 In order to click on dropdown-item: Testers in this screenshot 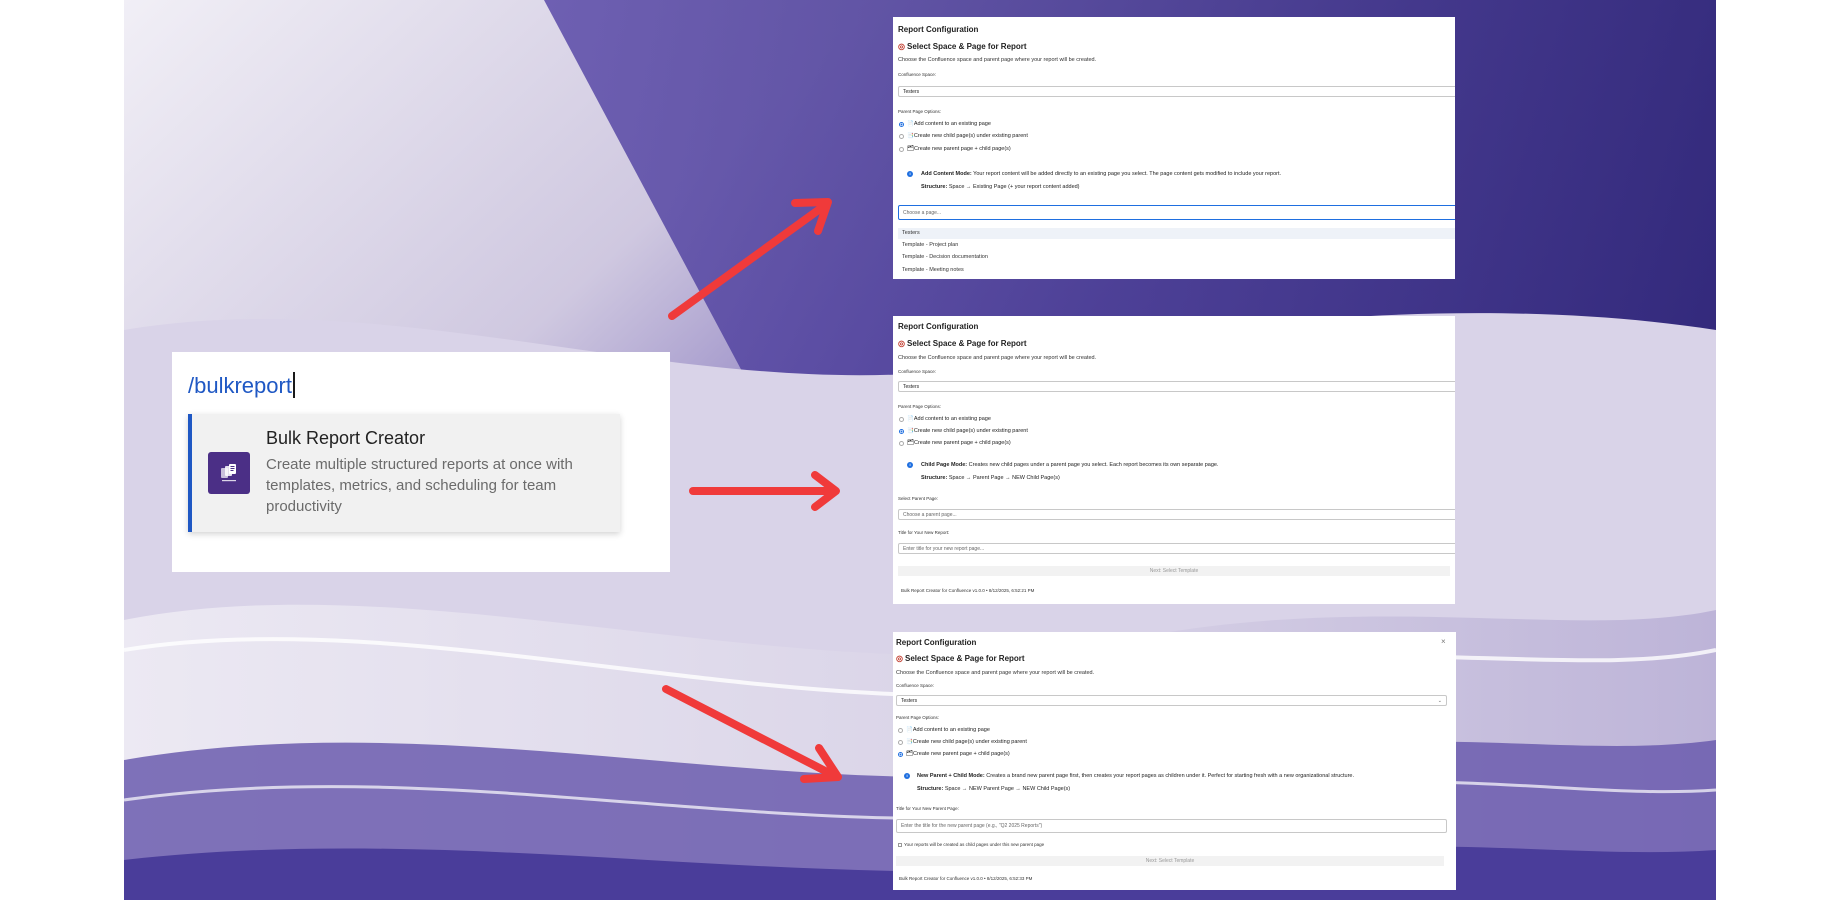, I will do `click(1176, 233)`.